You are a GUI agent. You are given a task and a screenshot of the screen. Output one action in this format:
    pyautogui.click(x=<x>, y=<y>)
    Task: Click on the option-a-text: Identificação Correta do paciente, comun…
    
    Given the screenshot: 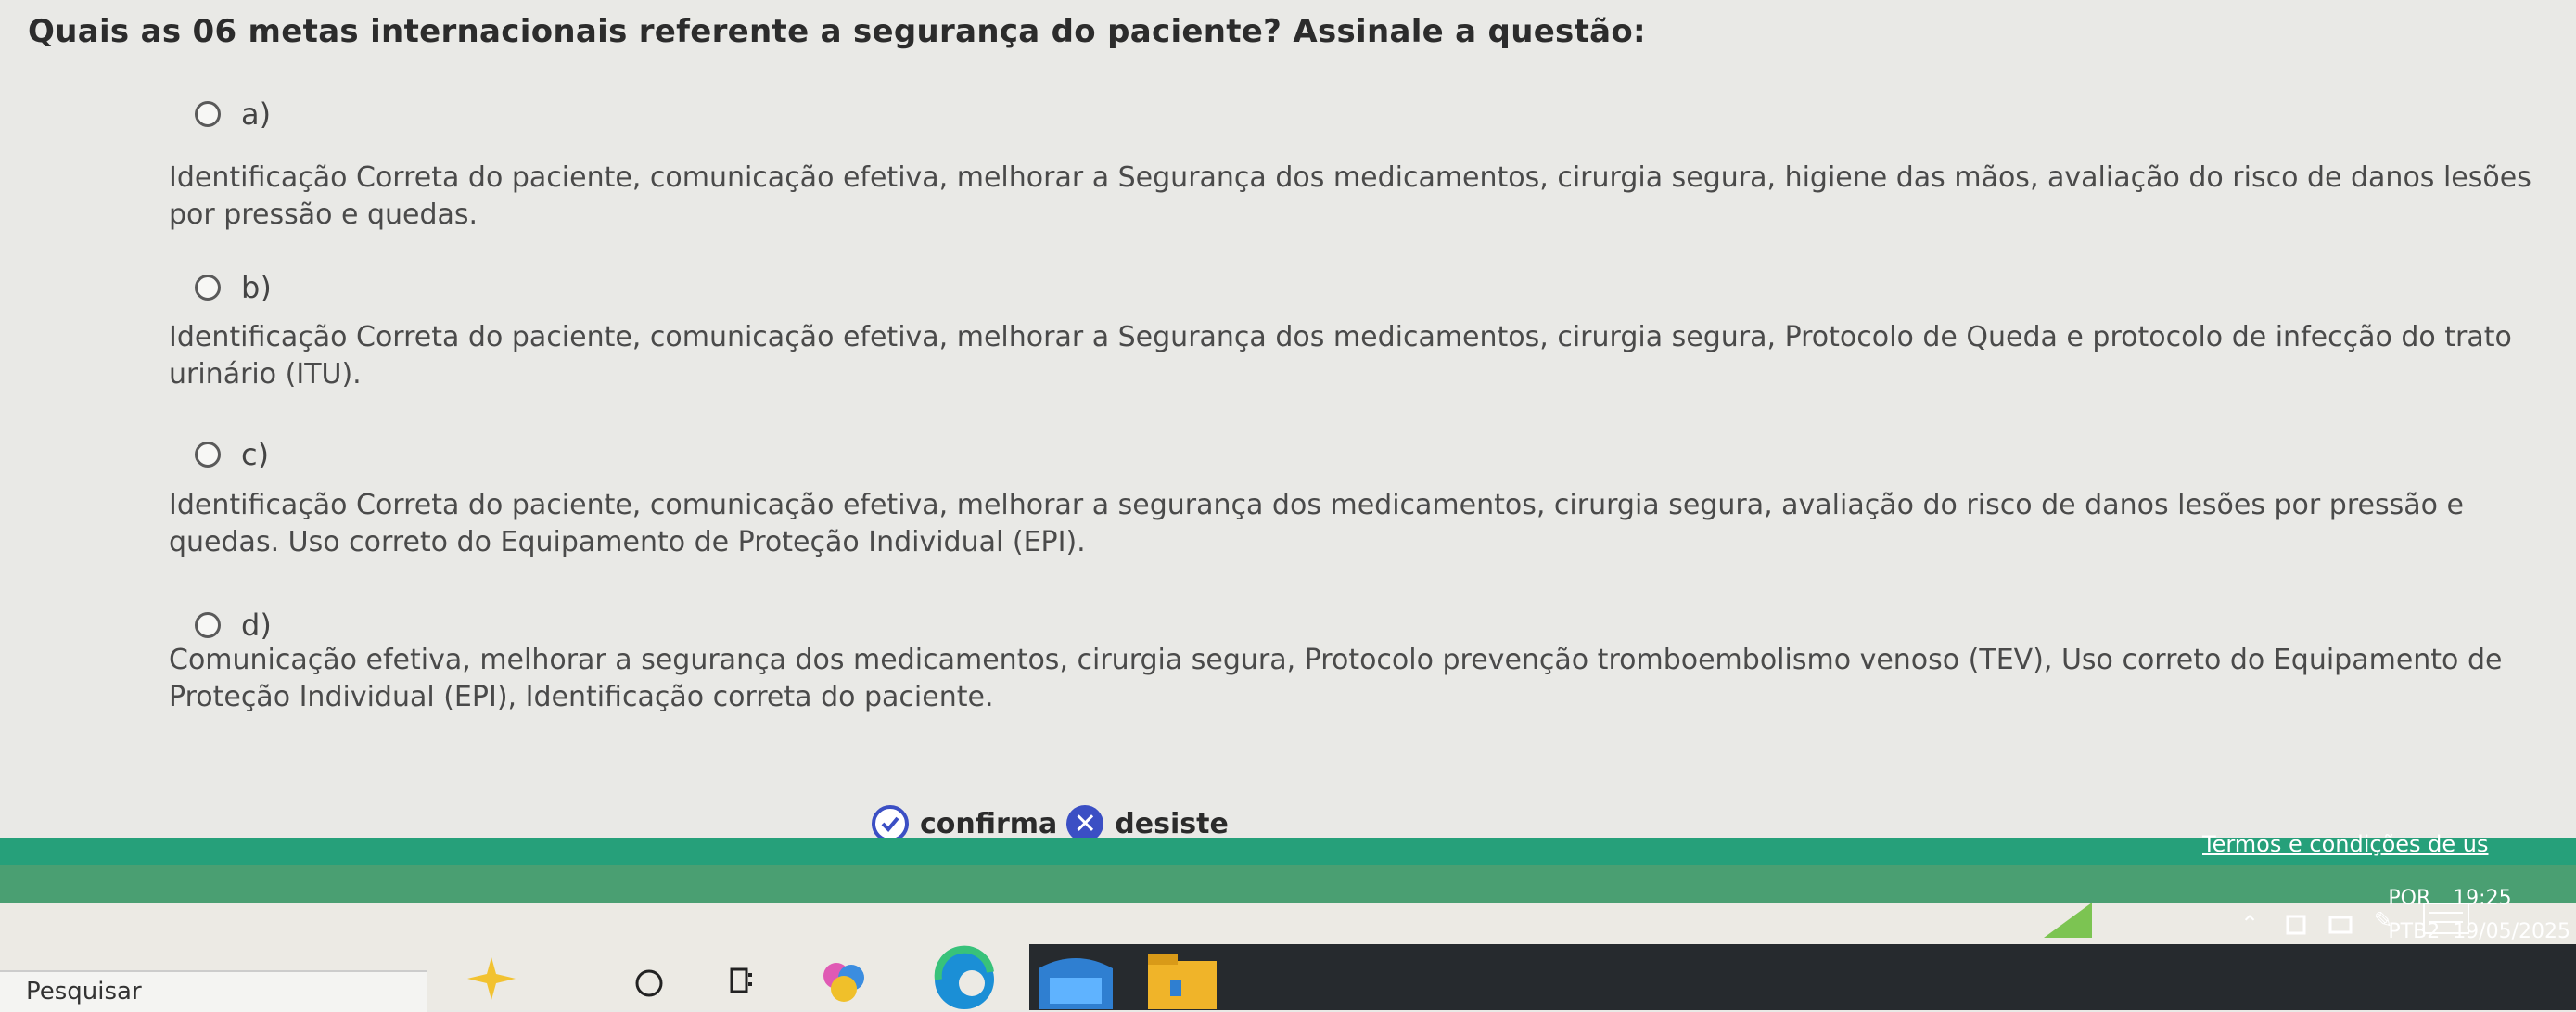 What is the action you would take?
    pyautogui.click(x=1351, y=197)
    